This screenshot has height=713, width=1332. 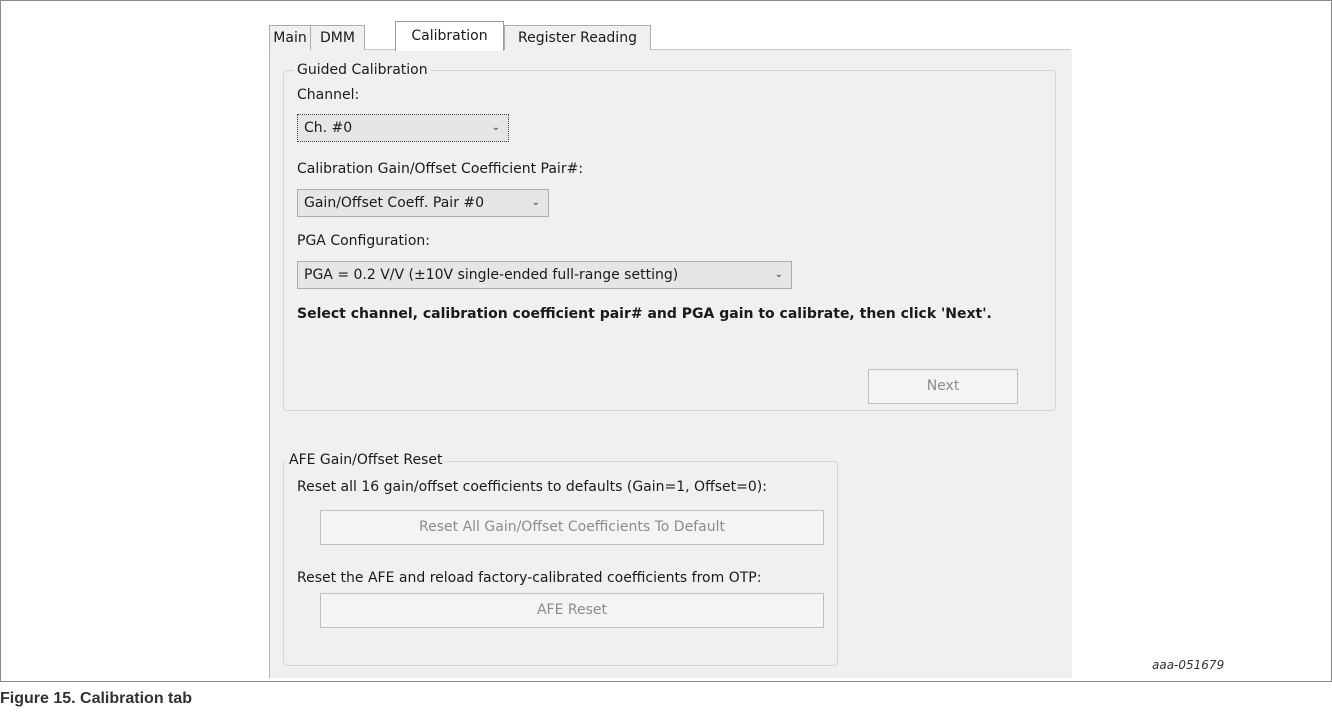 I want to click on tab-dmm: DMM, so click(x=337, y=37).